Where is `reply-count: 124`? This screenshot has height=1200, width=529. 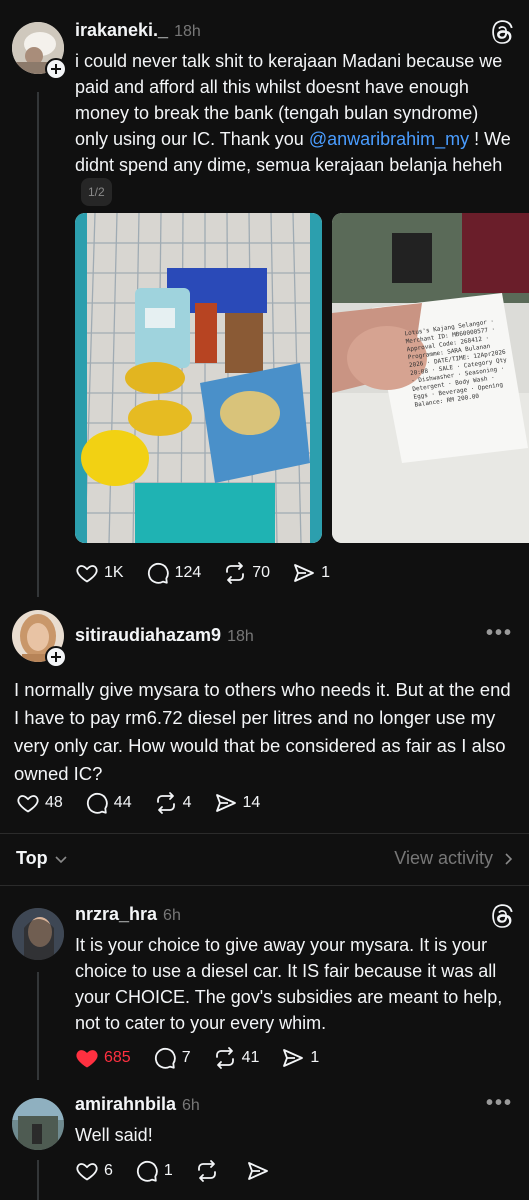 reply-count: 124 is located at coordinates (188, 572).